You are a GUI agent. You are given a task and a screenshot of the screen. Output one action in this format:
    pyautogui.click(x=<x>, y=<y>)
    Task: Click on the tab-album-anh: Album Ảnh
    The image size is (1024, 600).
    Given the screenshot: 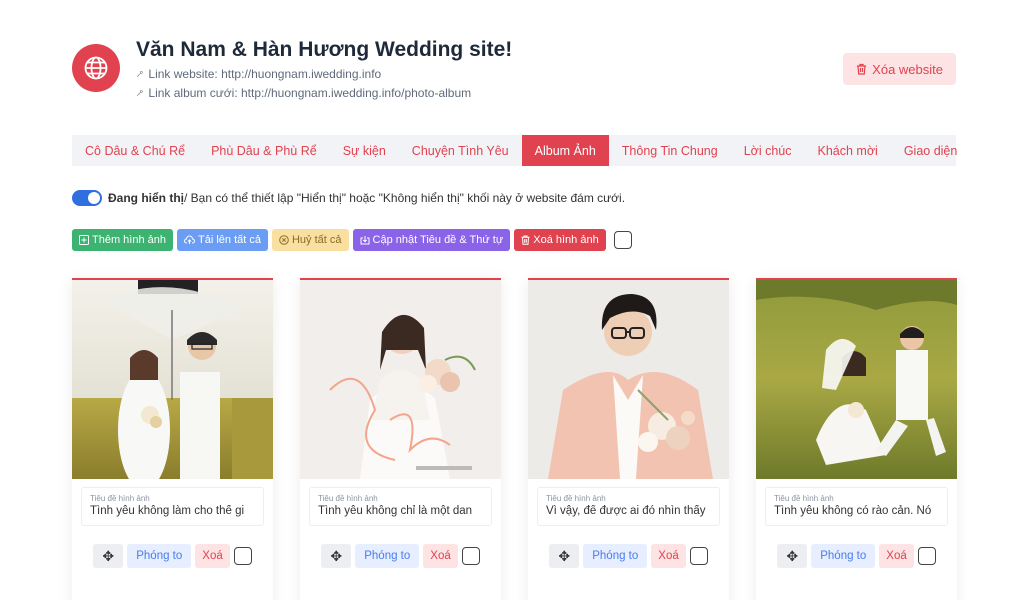 What is the action you would take?
    pyautogui.click(x=565, y=150)
    